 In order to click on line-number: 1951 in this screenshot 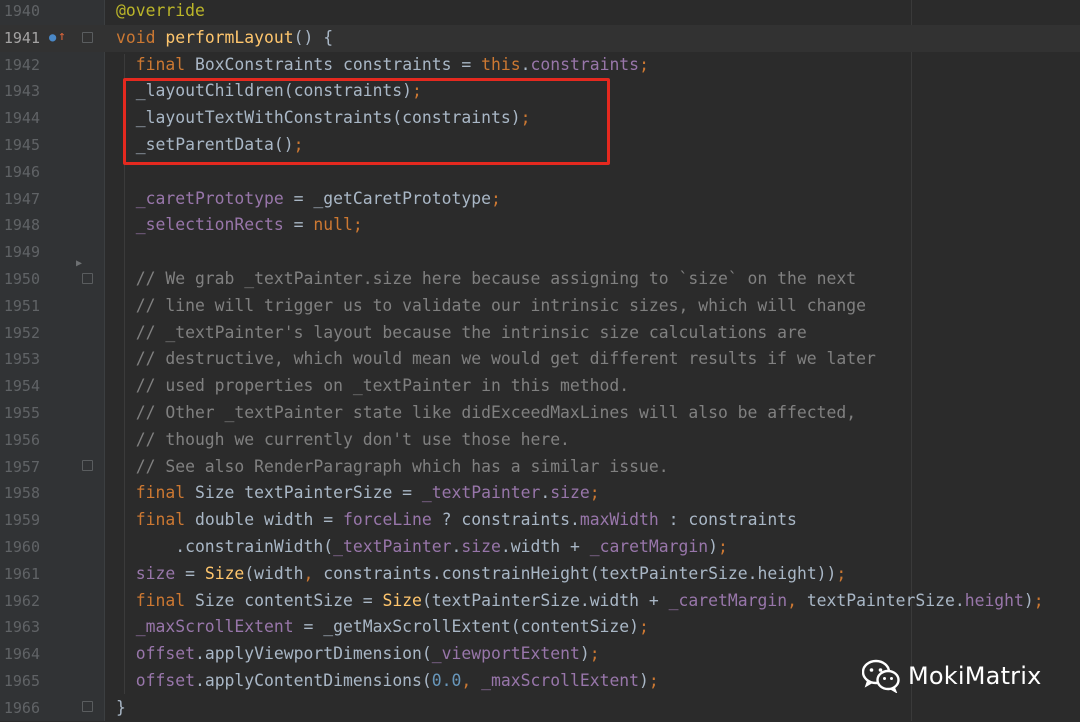, I will do `click(20, 306)`.